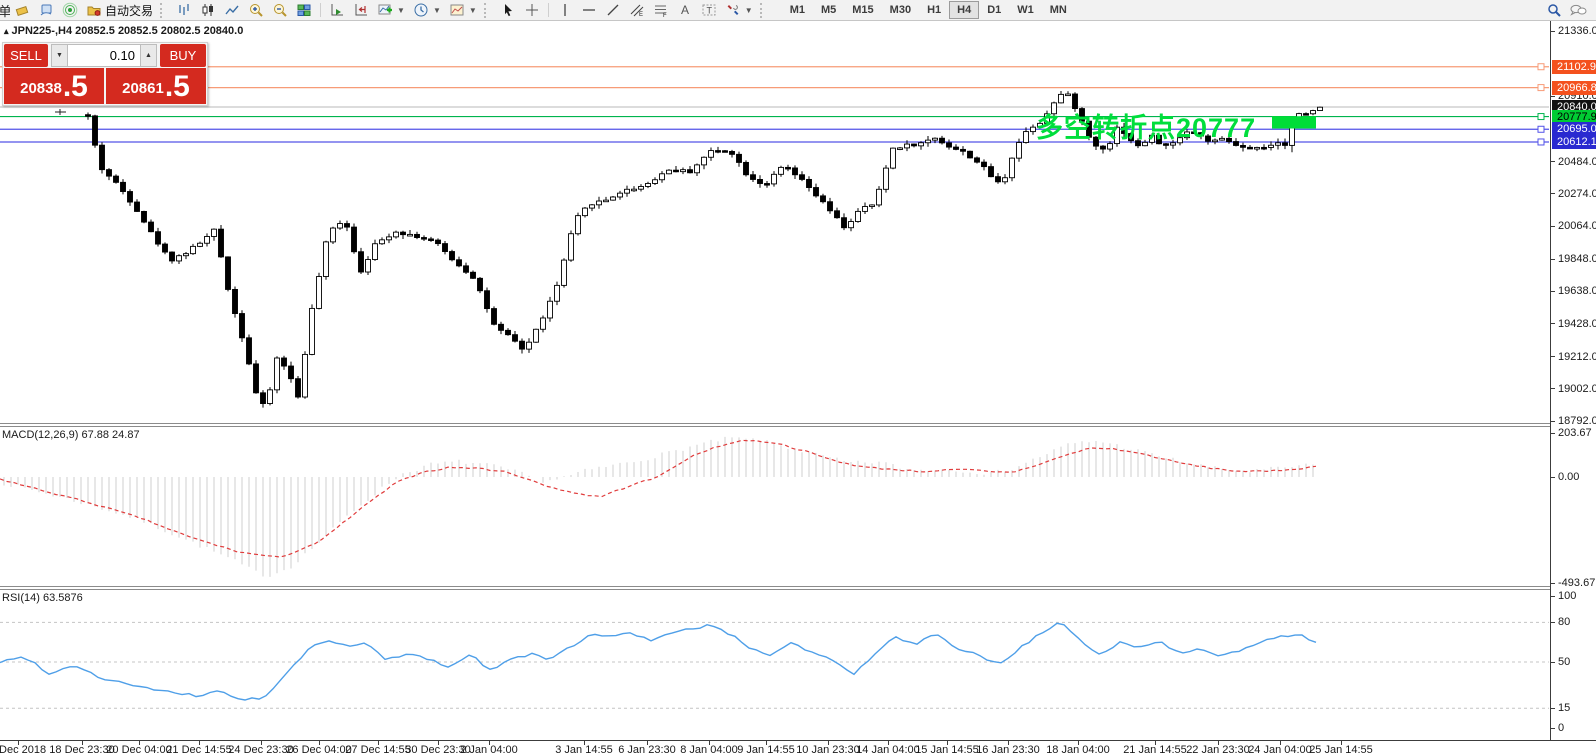 This screenshot has width=1596, height=756. What do you see at coordinates (1025, 10) in the screenshot?
I see `timeframe-button-w1: W1` at bounding box center [1025, 10].